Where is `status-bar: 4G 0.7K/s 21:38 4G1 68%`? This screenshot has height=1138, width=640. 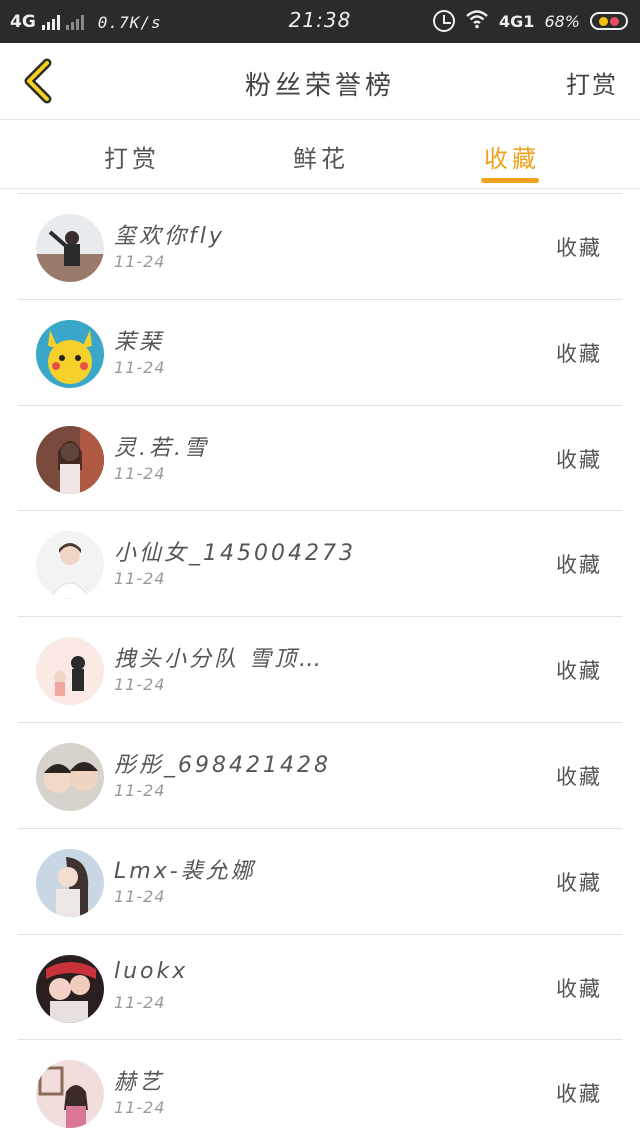 status-bar: 4G 0.7K/s 21:38 4G1 68% is located at coordinates (320, 21).